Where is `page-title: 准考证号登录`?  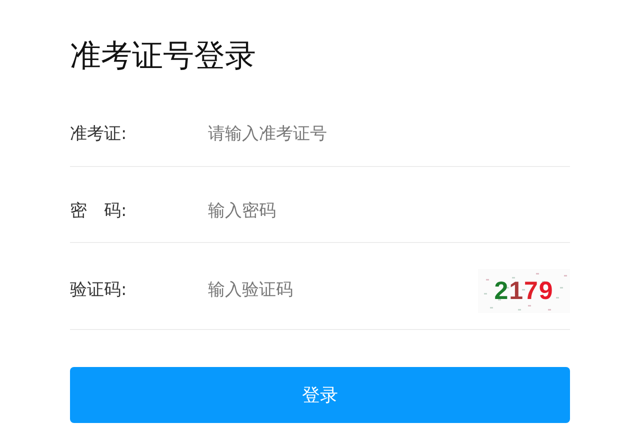 page-title: 准考证号登录 is located at coordinates (163, 57).